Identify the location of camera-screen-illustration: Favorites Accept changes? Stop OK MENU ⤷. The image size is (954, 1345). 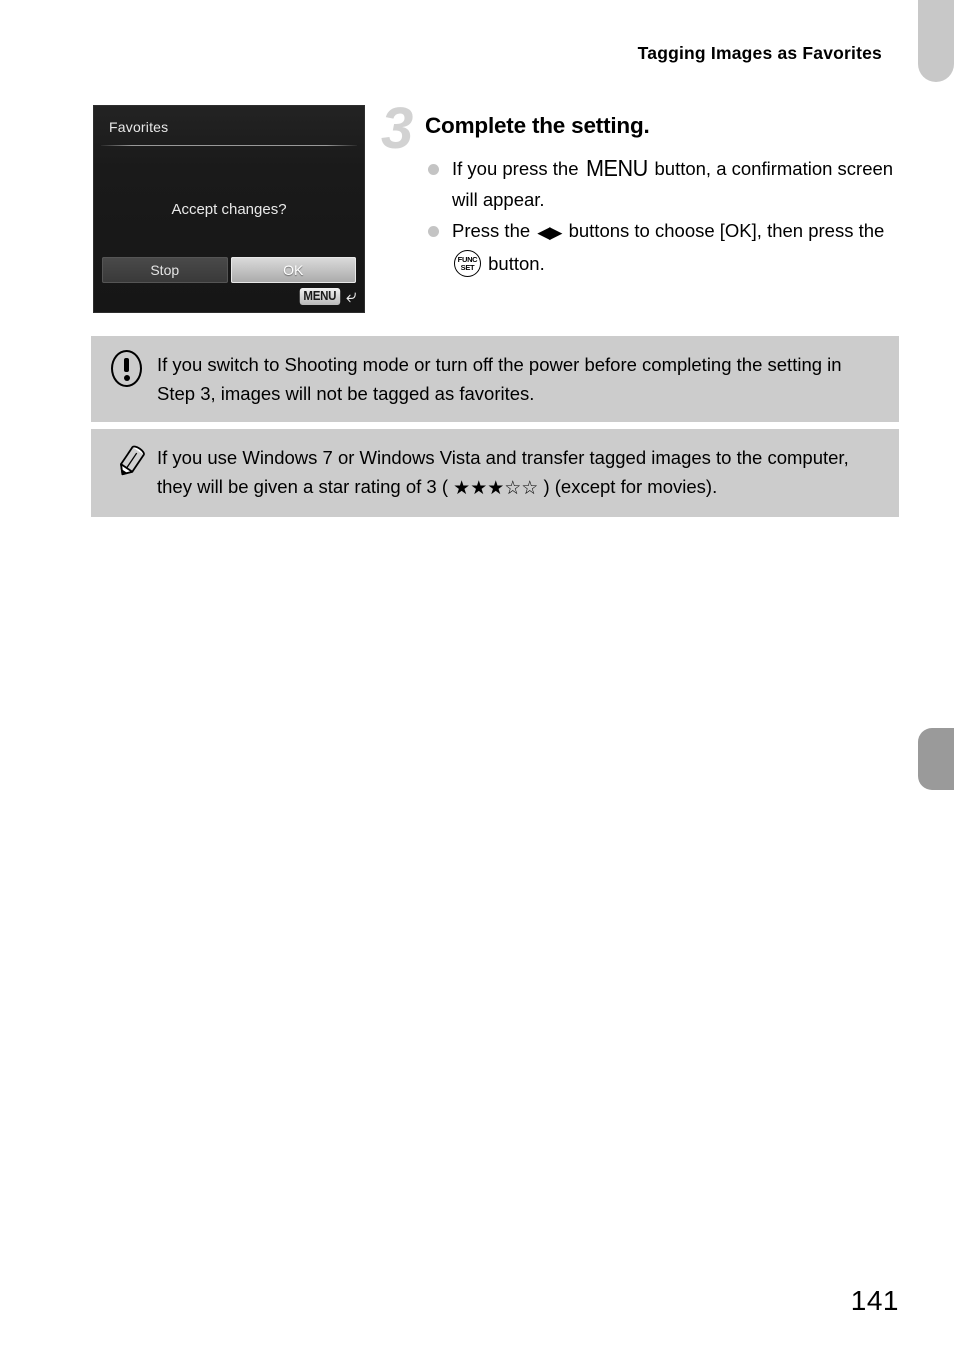
(229, 209).